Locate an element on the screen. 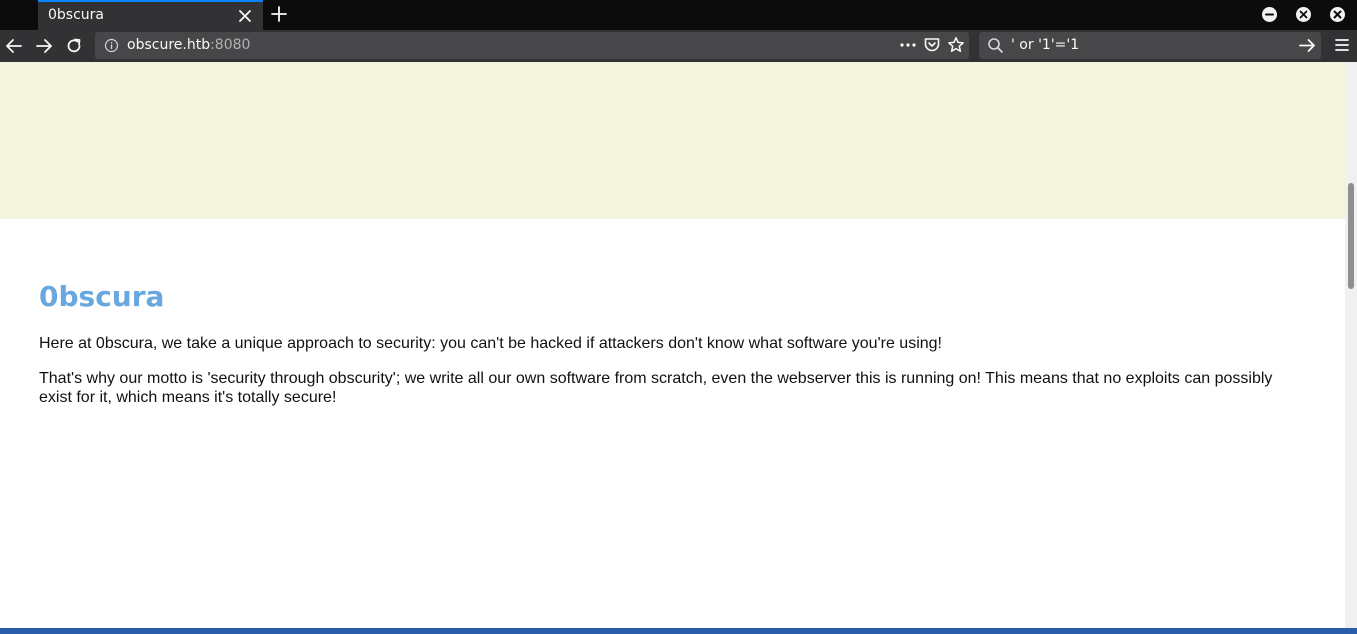 This screenshot has height=634, width=1357. url-host: obscure.htb is located at coordinates (169, 45).